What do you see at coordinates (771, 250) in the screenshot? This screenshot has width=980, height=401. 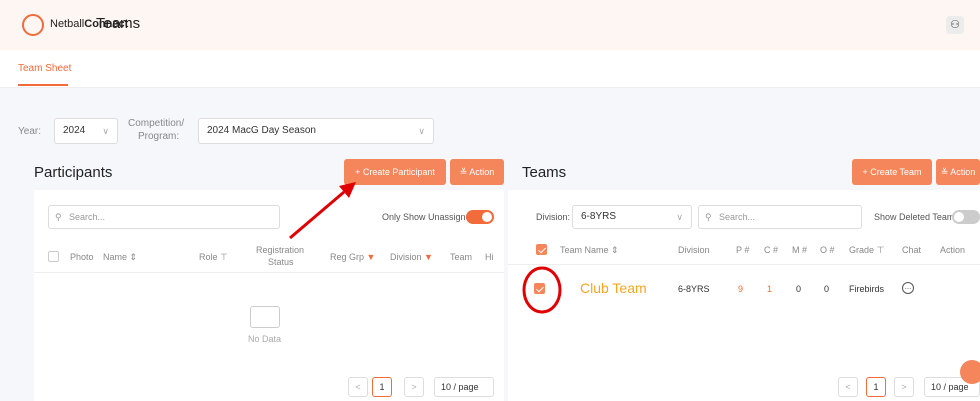 I see `col-c: C #` at bounding box center [771, 250].